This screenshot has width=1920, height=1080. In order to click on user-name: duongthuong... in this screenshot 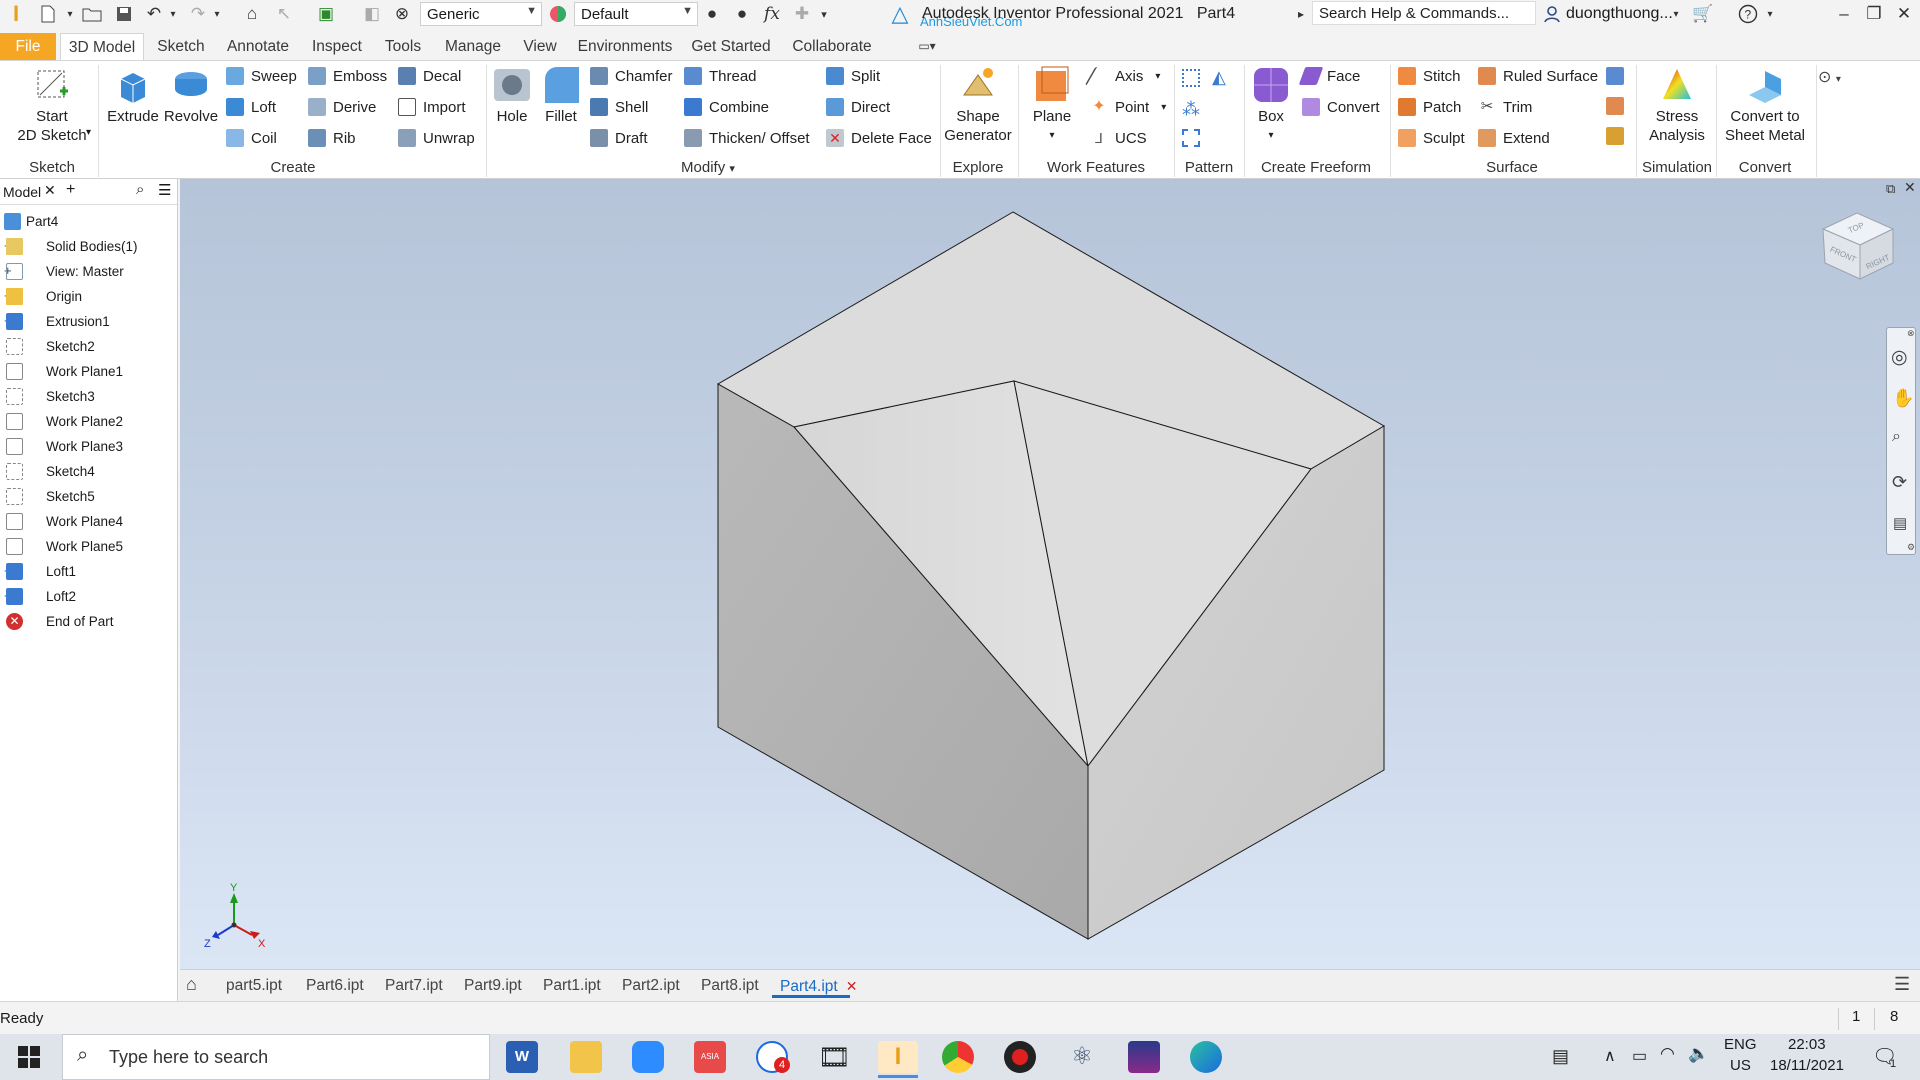, I will do `click(1619, 14)`.